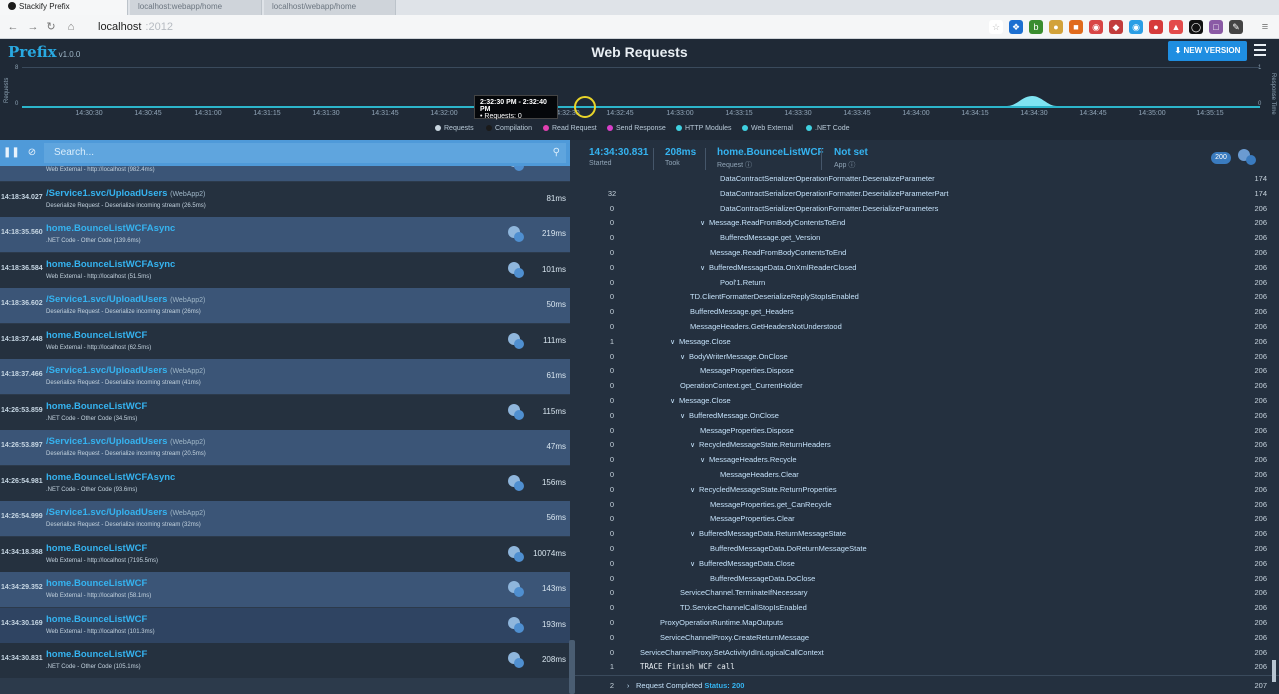  Describe the element at coordinates (521, 27) in the screenshot. I see `address-bar: localhost:2012` at that location.